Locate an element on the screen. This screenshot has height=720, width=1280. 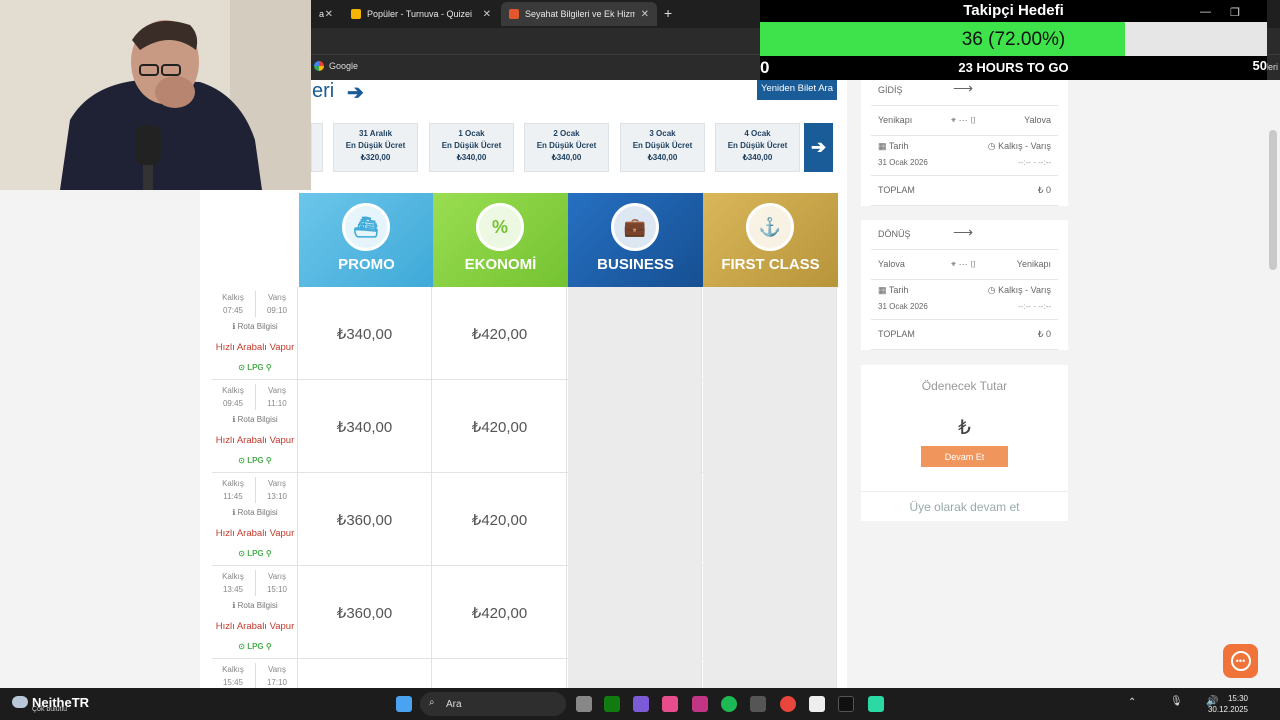
browser-tab: a ✕ is located at coordinates (326, 14).